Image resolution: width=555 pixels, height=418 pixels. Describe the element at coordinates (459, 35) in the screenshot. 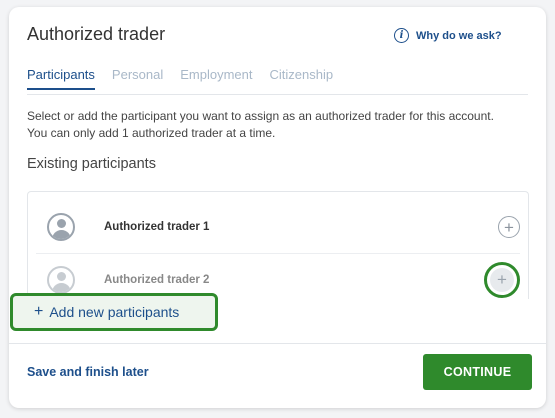

I see `why-do-we-ask-label: Why do we ask?` at that location.